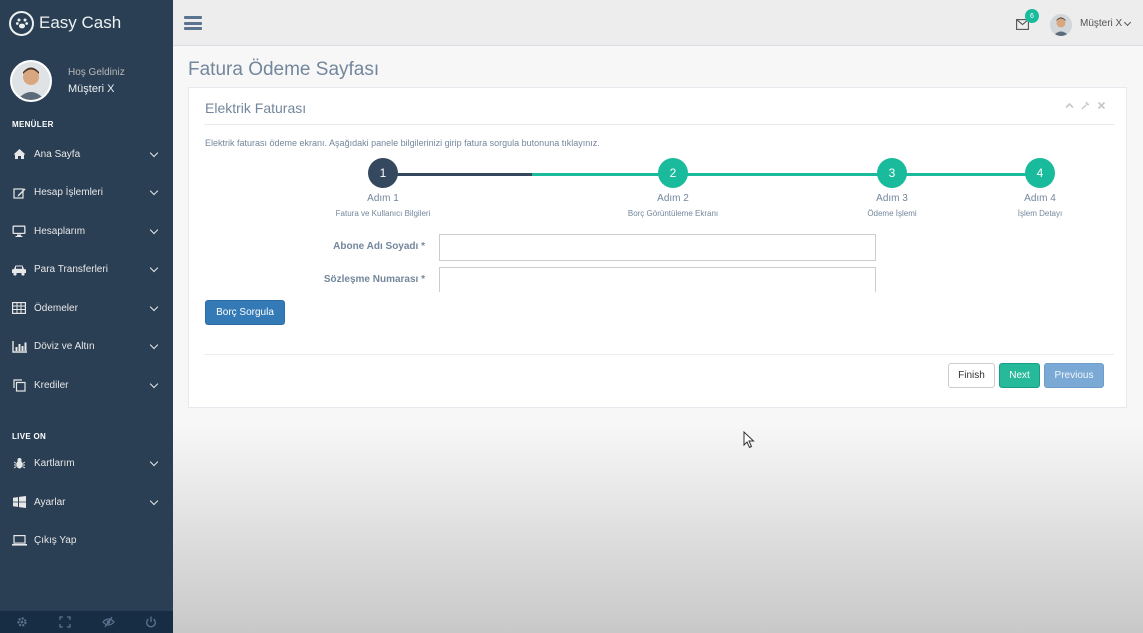 Image resolution: width=1143 pixels, height=633 pixels. I want to click on menu-toggle-icon, so click(193, 23).